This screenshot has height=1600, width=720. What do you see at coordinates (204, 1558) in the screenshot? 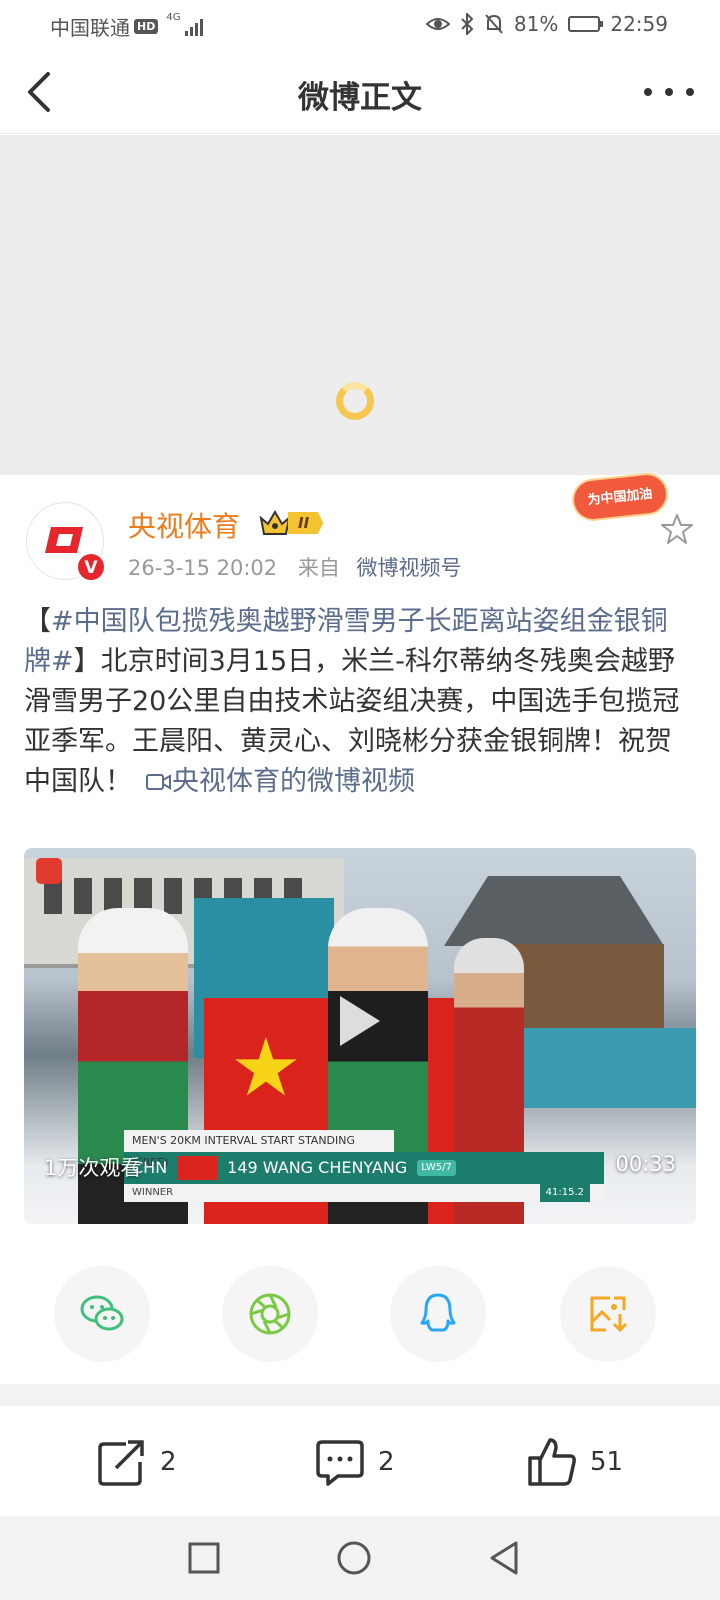
I see `recent-apps-button` at bounding box center [204, 1558].